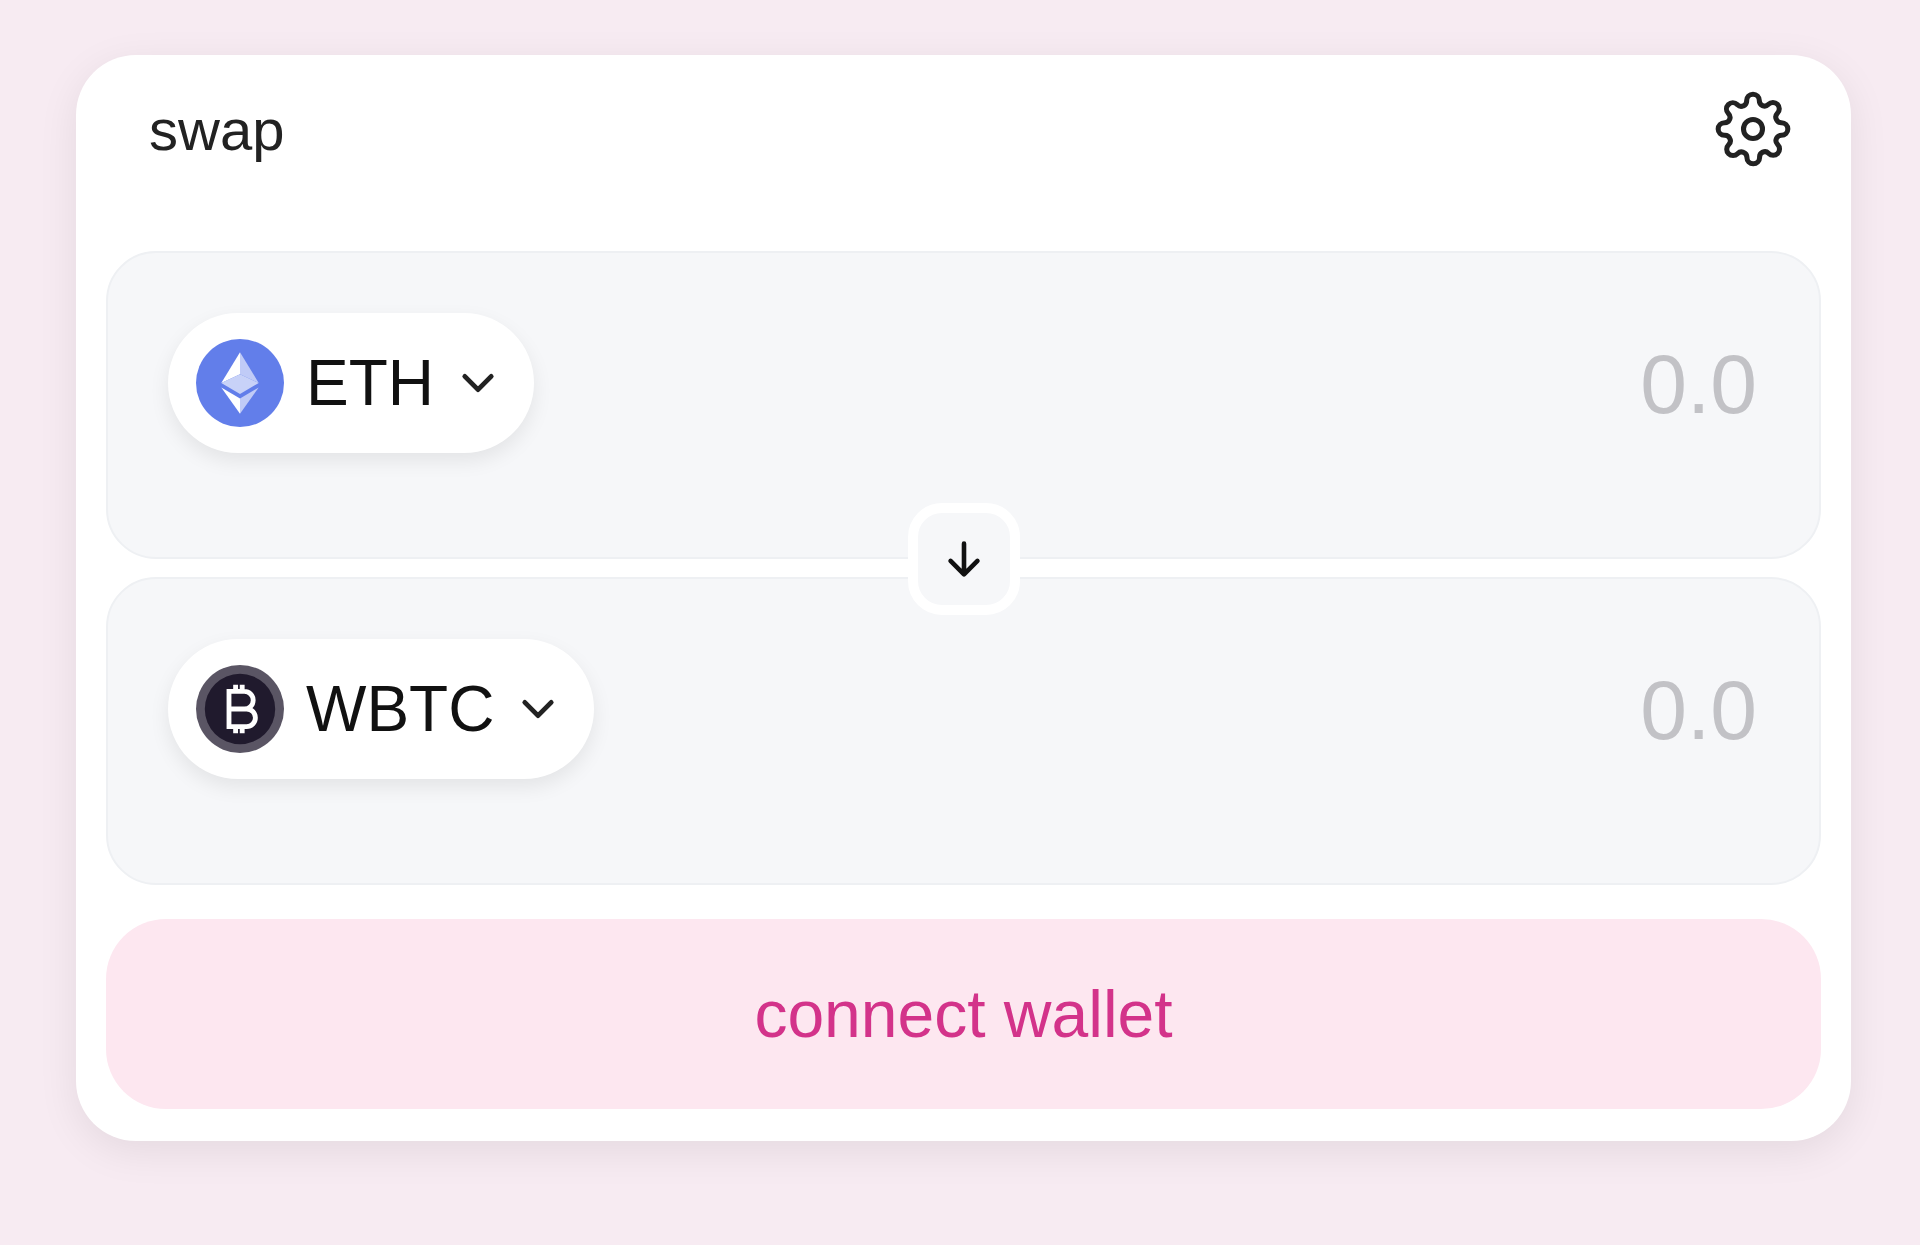 The height and width of the screenshot is (1245, 1920). What do you see at coordinates (351, 383) in the screenshot?
I see `token-select-button: ETH` at bounding box center [351, 383].